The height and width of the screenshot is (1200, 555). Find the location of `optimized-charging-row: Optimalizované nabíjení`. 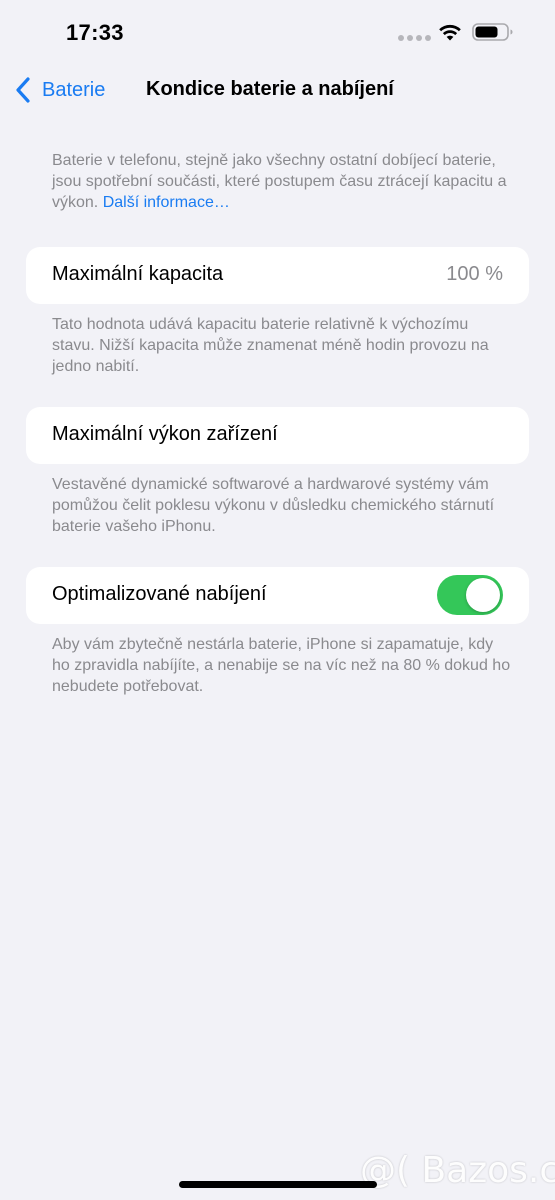

optimized-charging-row: Optimalizované nabíjení is located at coordinates (277, 595).